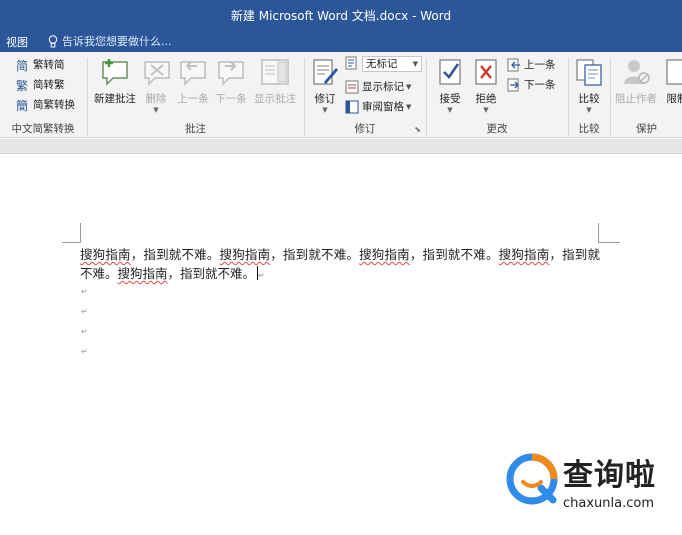 Image resolution: width=682 pixels, height=535 pixels. Describe the element at coordinates (193, 81) in the screenshot. I see `previous-comment-button: 上一条` at that location.